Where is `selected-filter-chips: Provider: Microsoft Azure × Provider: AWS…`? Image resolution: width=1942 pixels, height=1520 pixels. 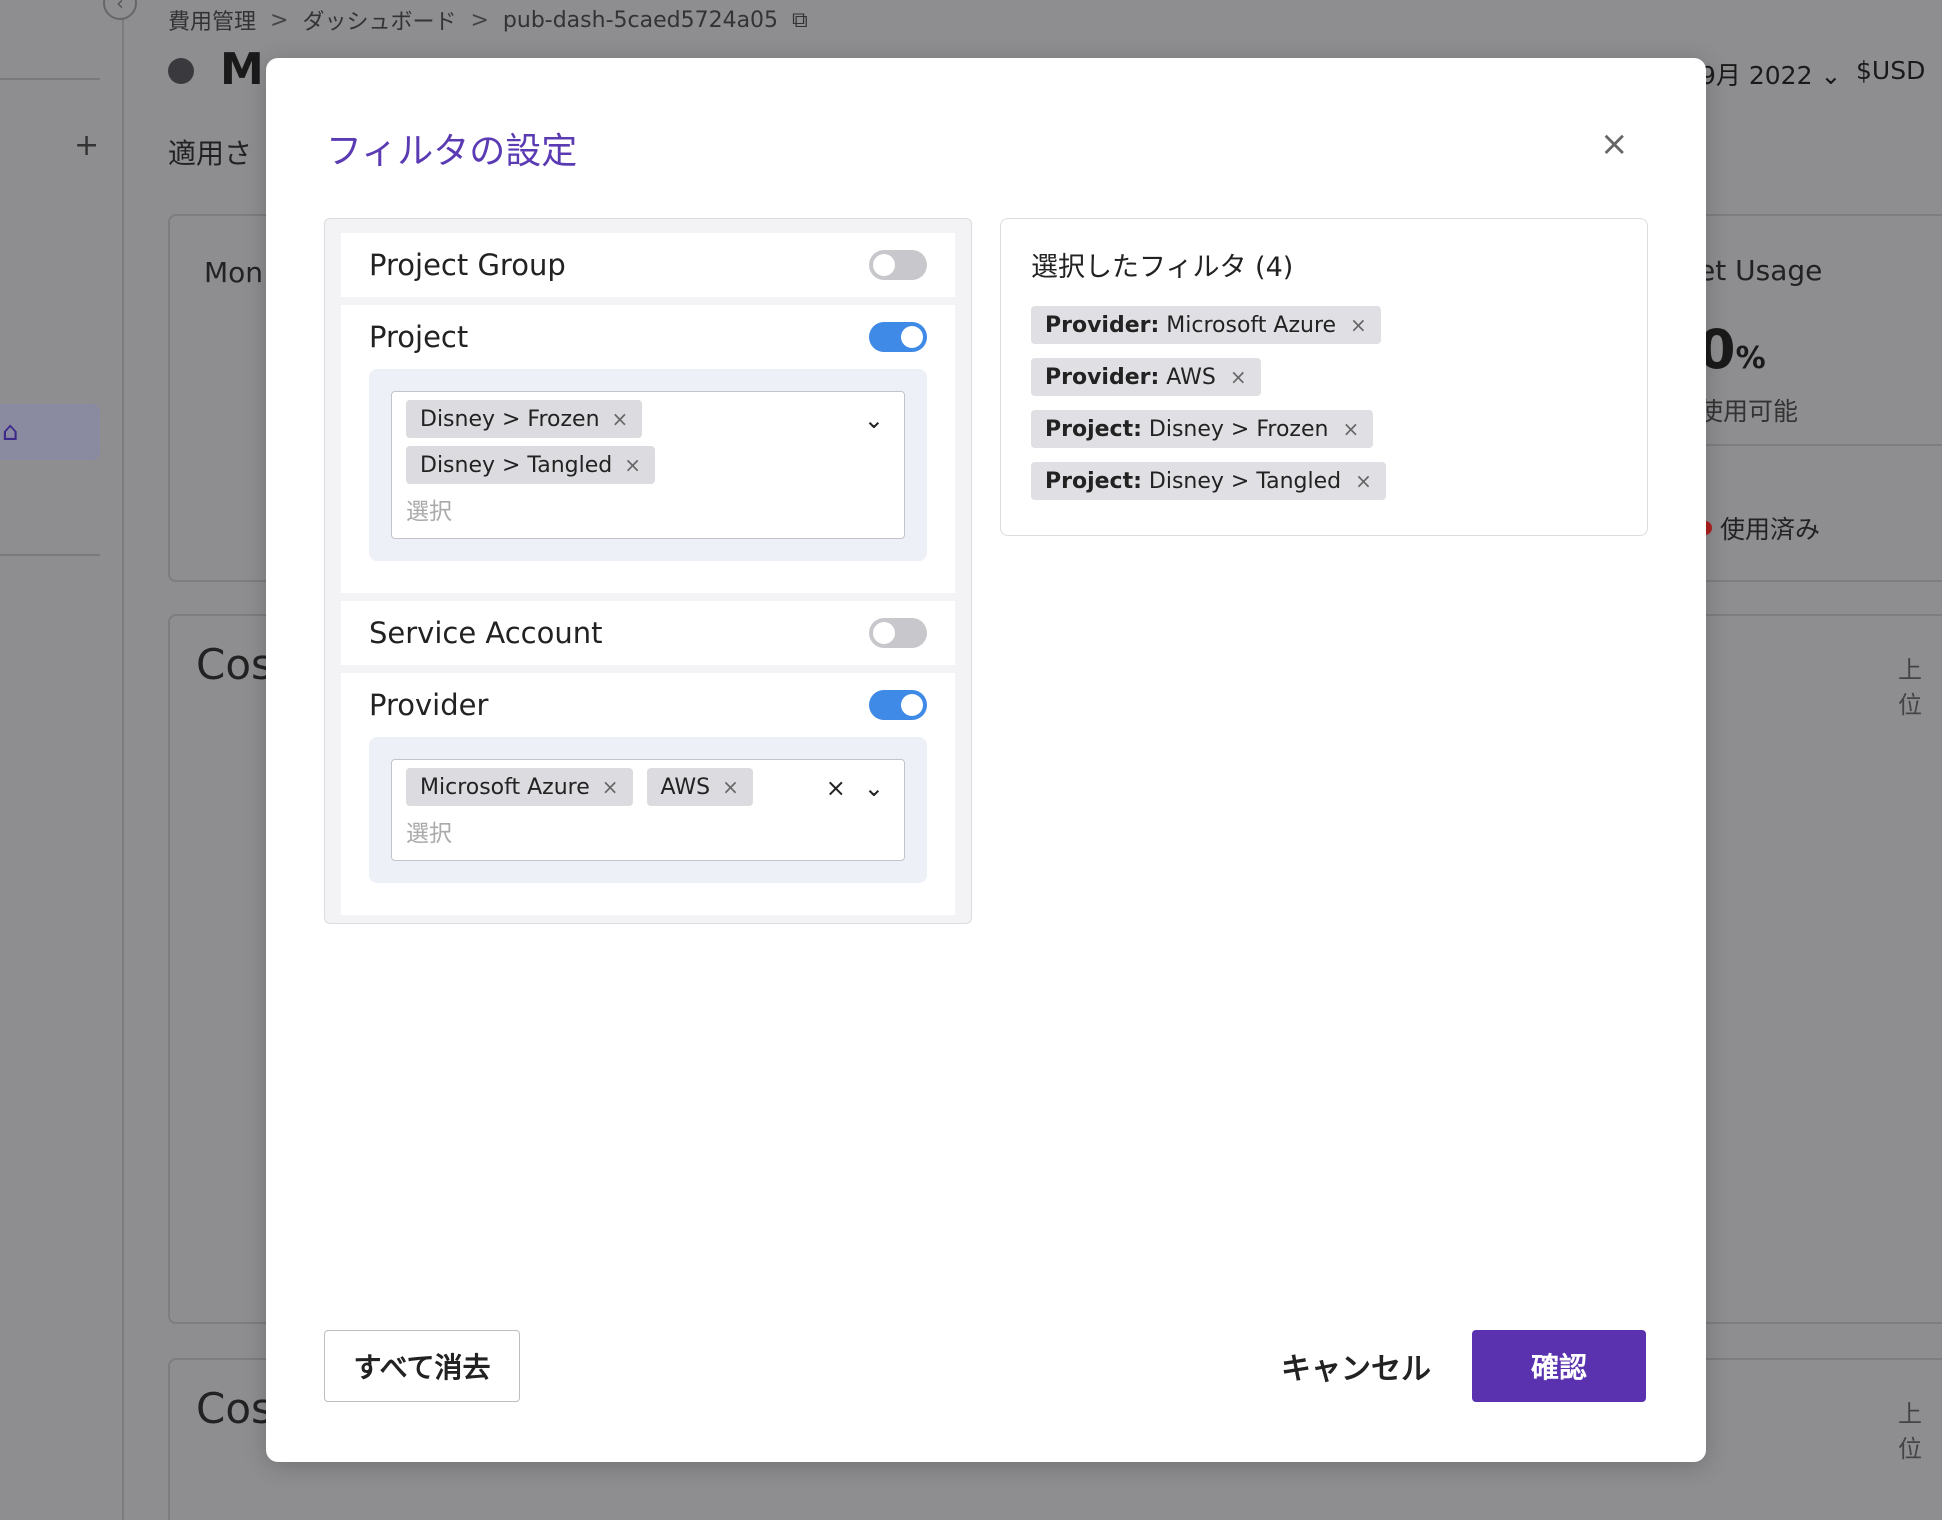
selected-filter-chips: Provider: Microsoft Azure × Provider: AWS… is located at coordinates (1324, 403).